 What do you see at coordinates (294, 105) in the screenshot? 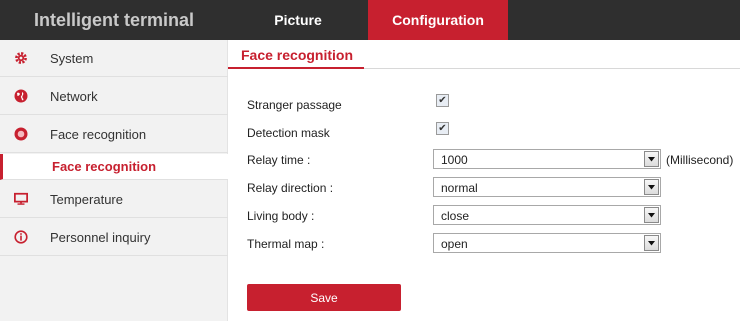
I see `stranger-passage-label: Stranger passage` at bounding box center [294, 105].